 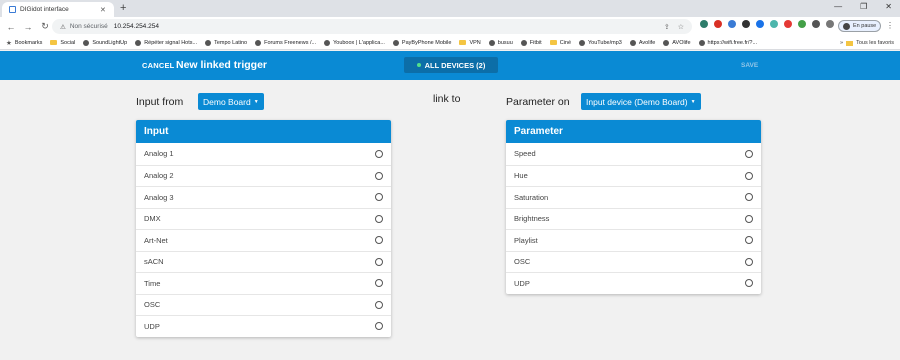 What do you see at coordinates (633, 154) in the screenshot?
I see `parameter-option-row: Speed` at bounding box center [633, 154].